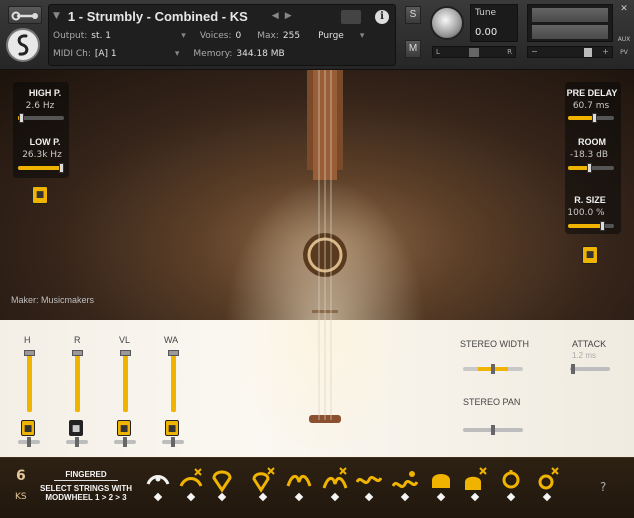 The width and height of the screenshot is (634, 518). What do you see at coordinates (405, 480) in the screenshot?
I see `slide-wave-x-icon` at bounding box center [405, 480].